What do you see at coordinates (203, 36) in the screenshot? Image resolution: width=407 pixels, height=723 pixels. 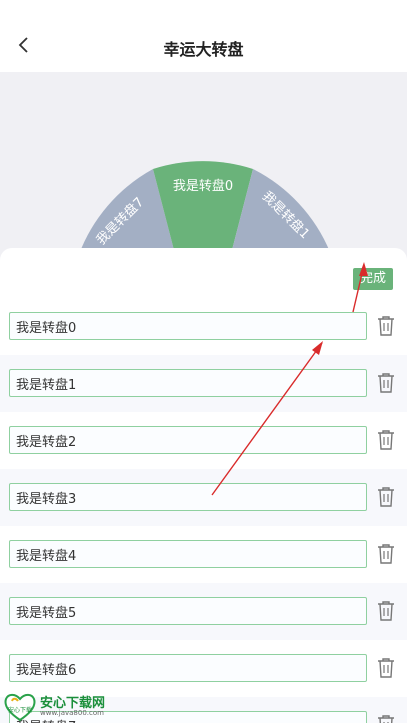 I see `top-bar: 幸运大转盘` at bounding box center [203, 36].